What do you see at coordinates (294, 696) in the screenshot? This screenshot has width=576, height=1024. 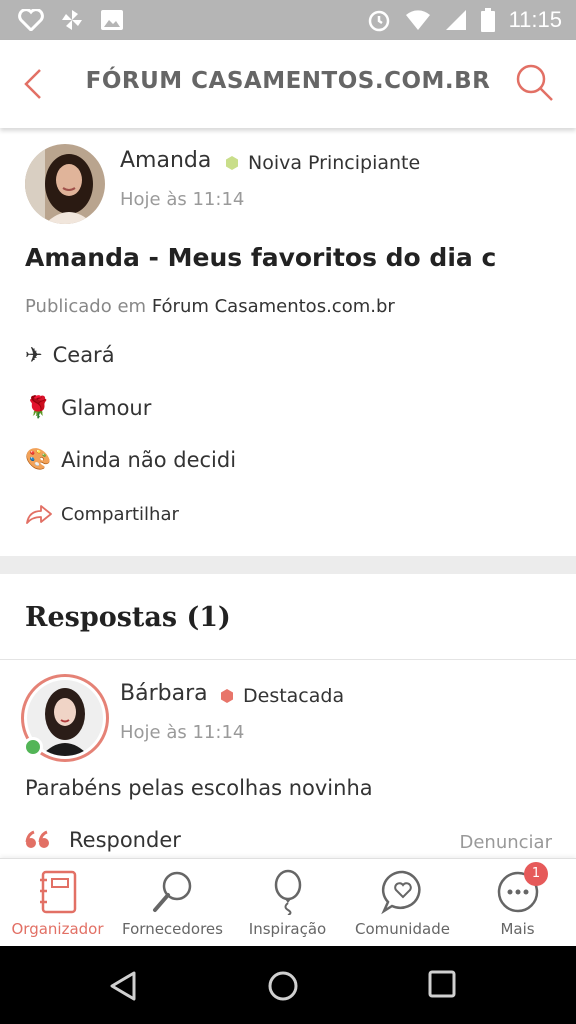 I see `badge-label: Destacada` at bounding box center [294, 696].